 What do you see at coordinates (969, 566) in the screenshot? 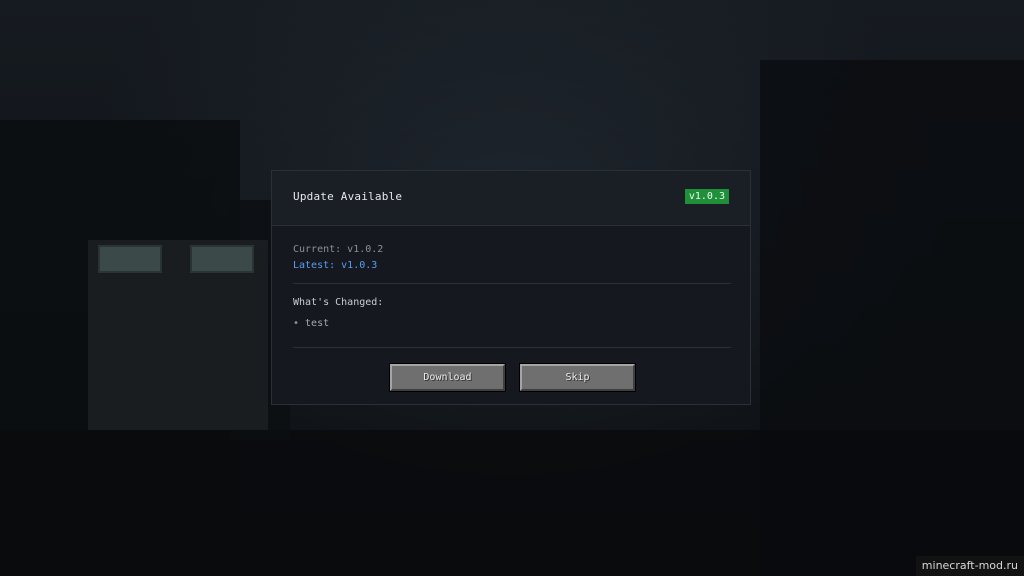
I see `watermark-logo: minecraft-mod.ru` at bounding box center [969, 566].